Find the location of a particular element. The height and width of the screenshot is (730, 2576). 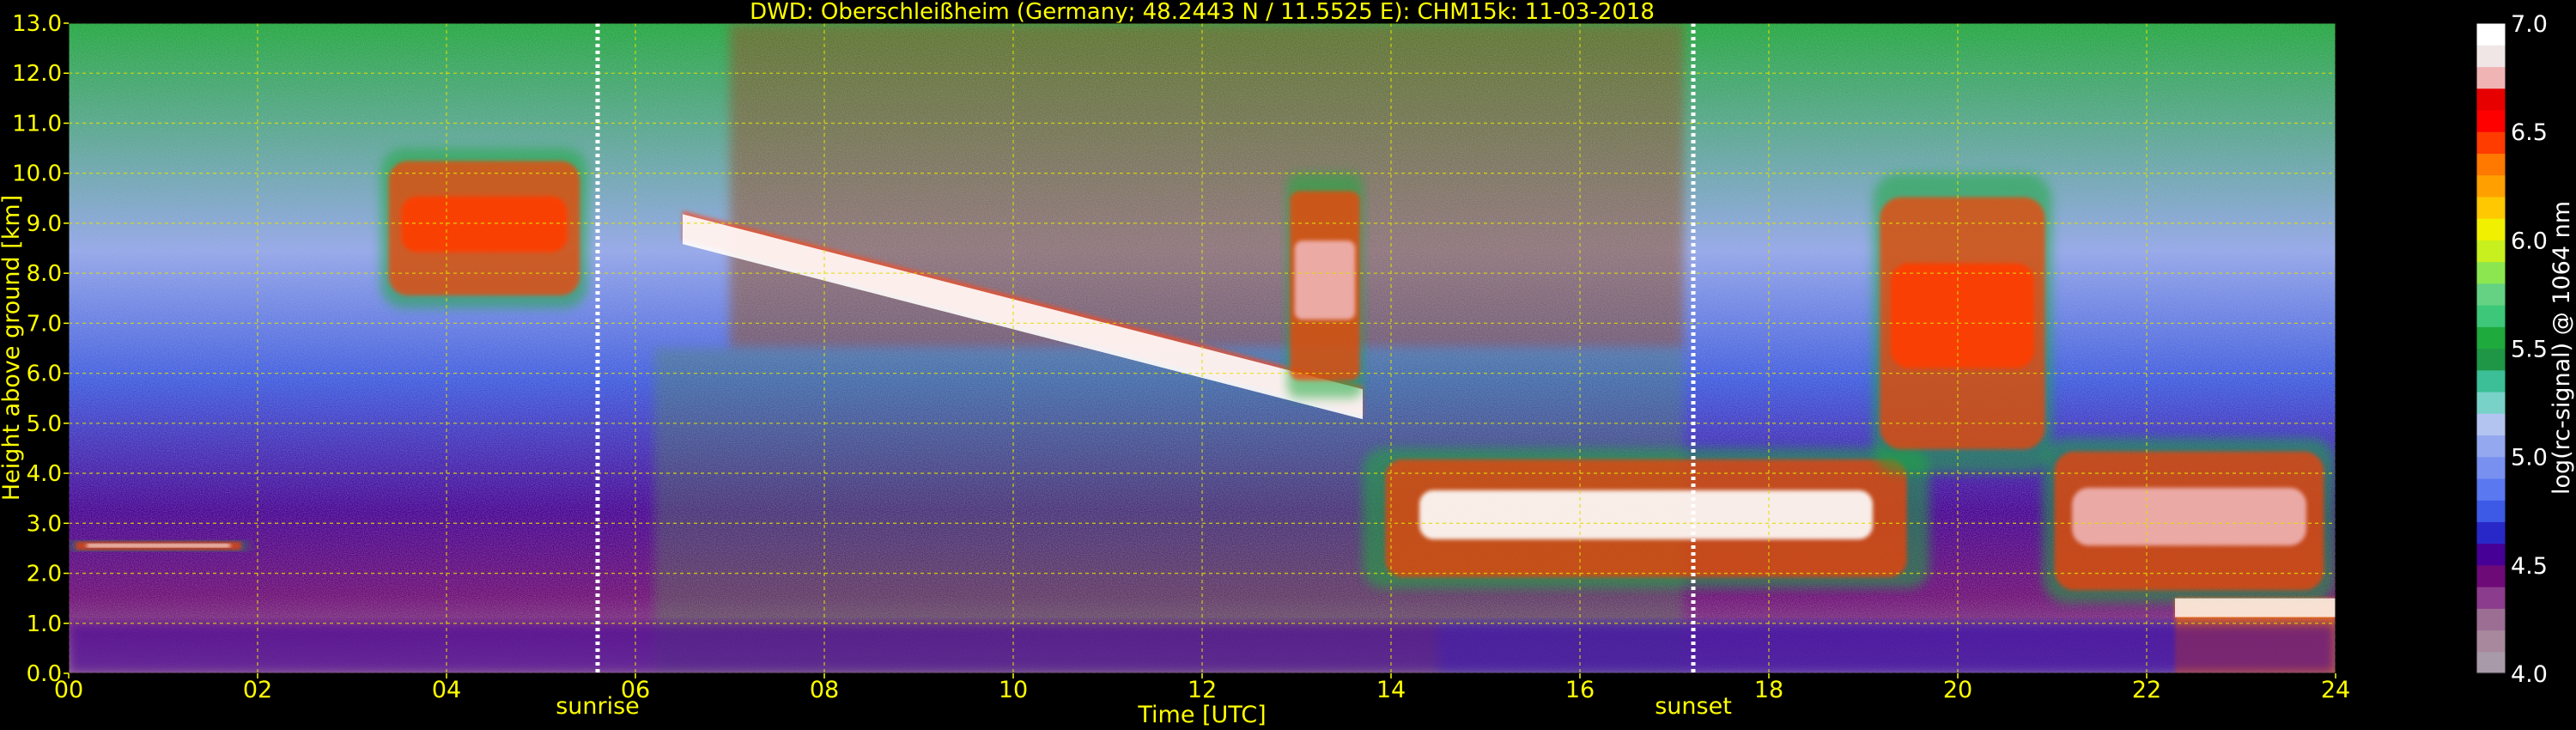

x-tick-label: 12 is located at coordinates (1202, 690).